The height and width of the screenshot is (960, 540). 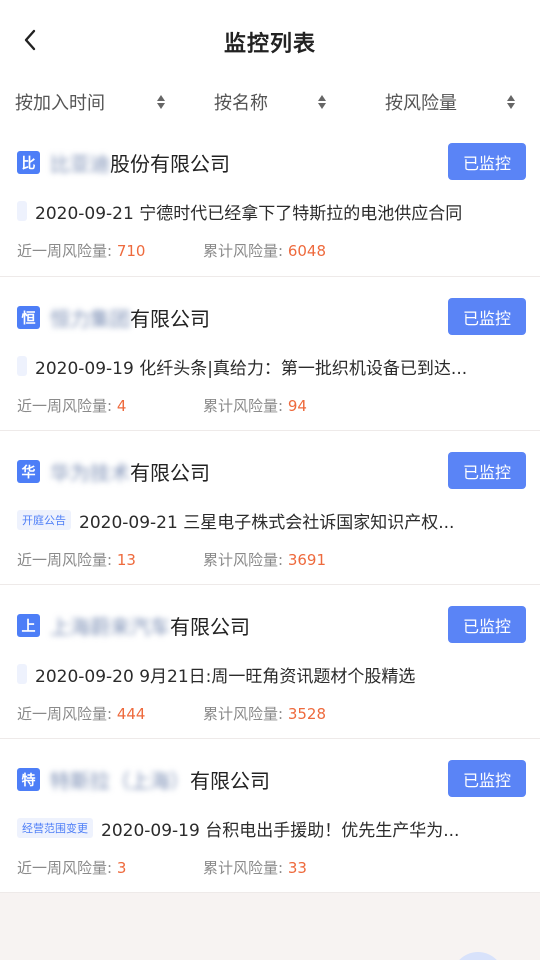 I want to click on risk-stats: 近一周风险量: 444 累计风险量: 3528, so click(x=171, y=713).